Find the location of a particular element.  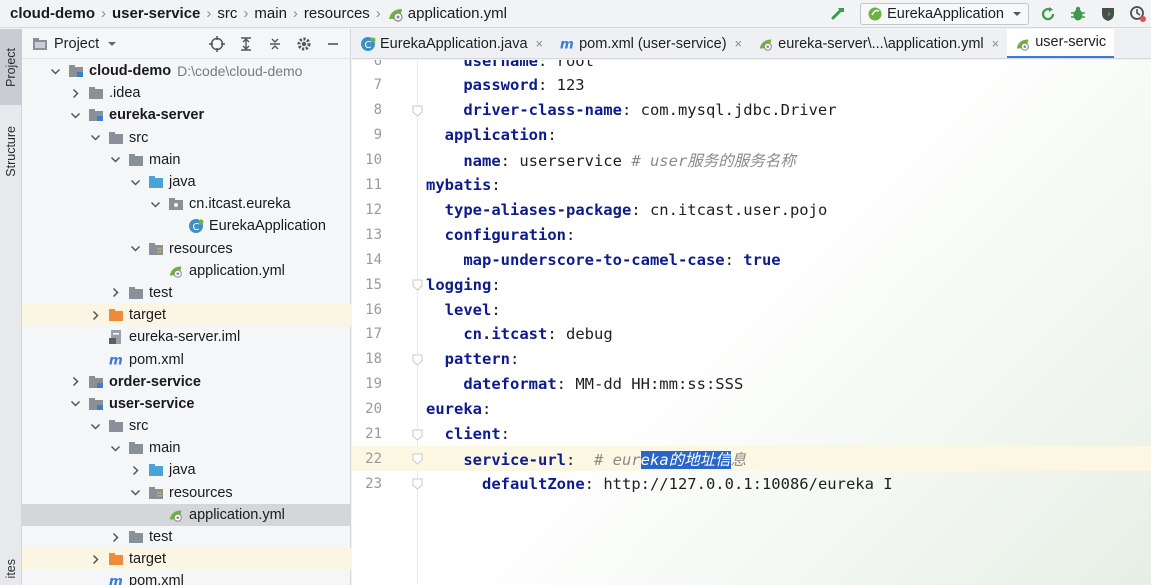

breadcrumb-item: user-service is located at coordinates (156, 13).